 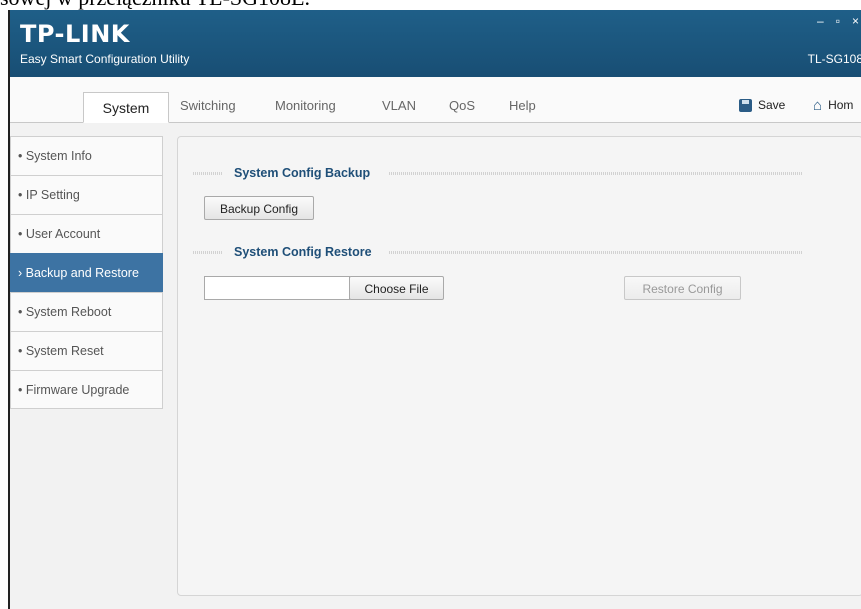 What do you see at coordinates (834, 59) in the screenshot?
I see `device-model: TL-SG108` at bounding box center [834, 59].